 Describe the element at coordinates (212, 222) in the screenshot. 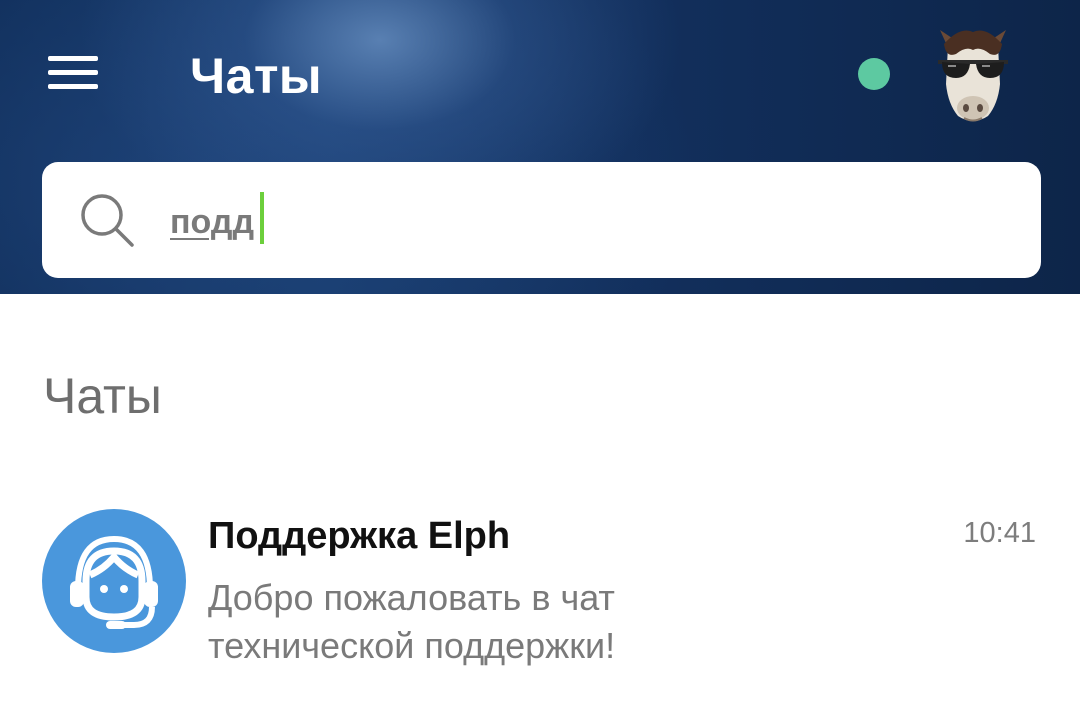

I see `search-input: подд` at that location.